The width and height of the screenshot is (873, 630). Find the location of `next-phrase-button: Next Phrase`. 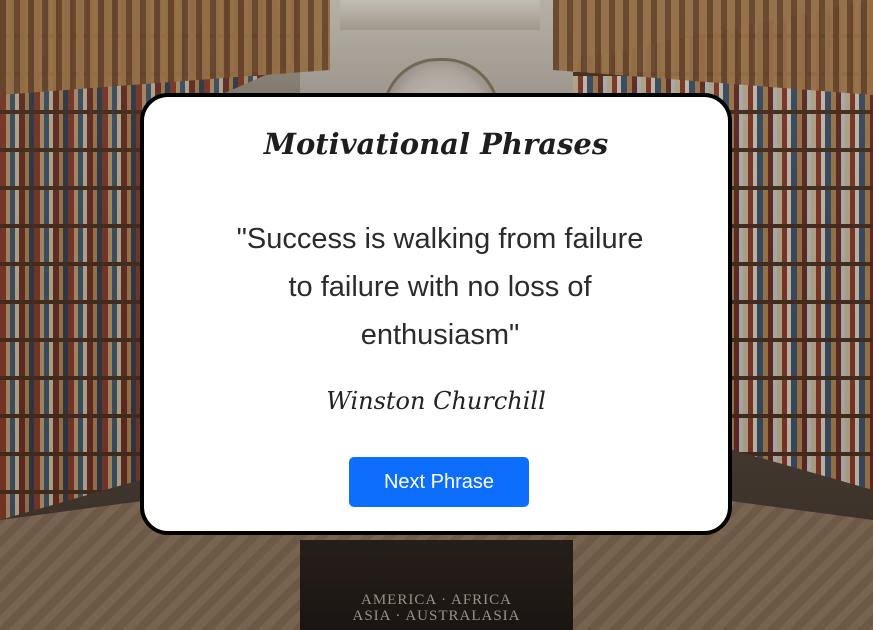

next-phrase-button: Next Phrase is located at coordinates (439, 482).